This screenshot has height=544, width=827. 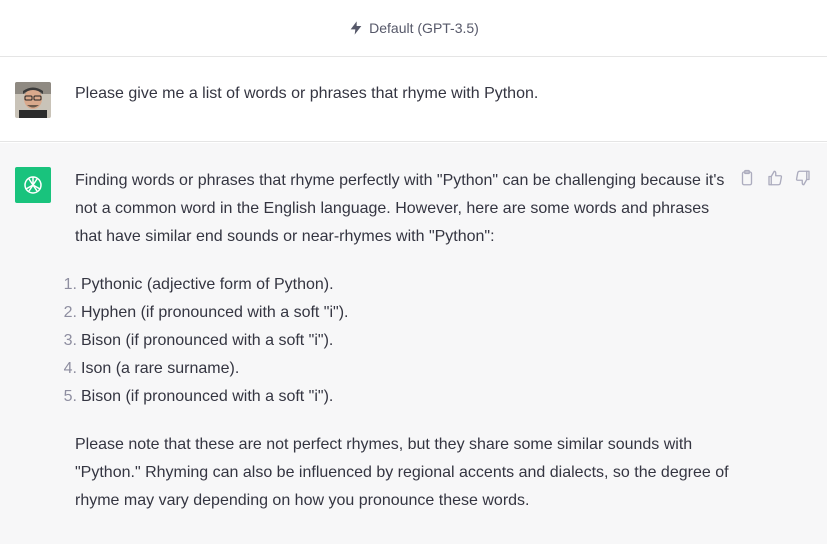 I want to click on list-item: 5. Bison (if pronounced with a soft "i")., so click(x=397, y=397).